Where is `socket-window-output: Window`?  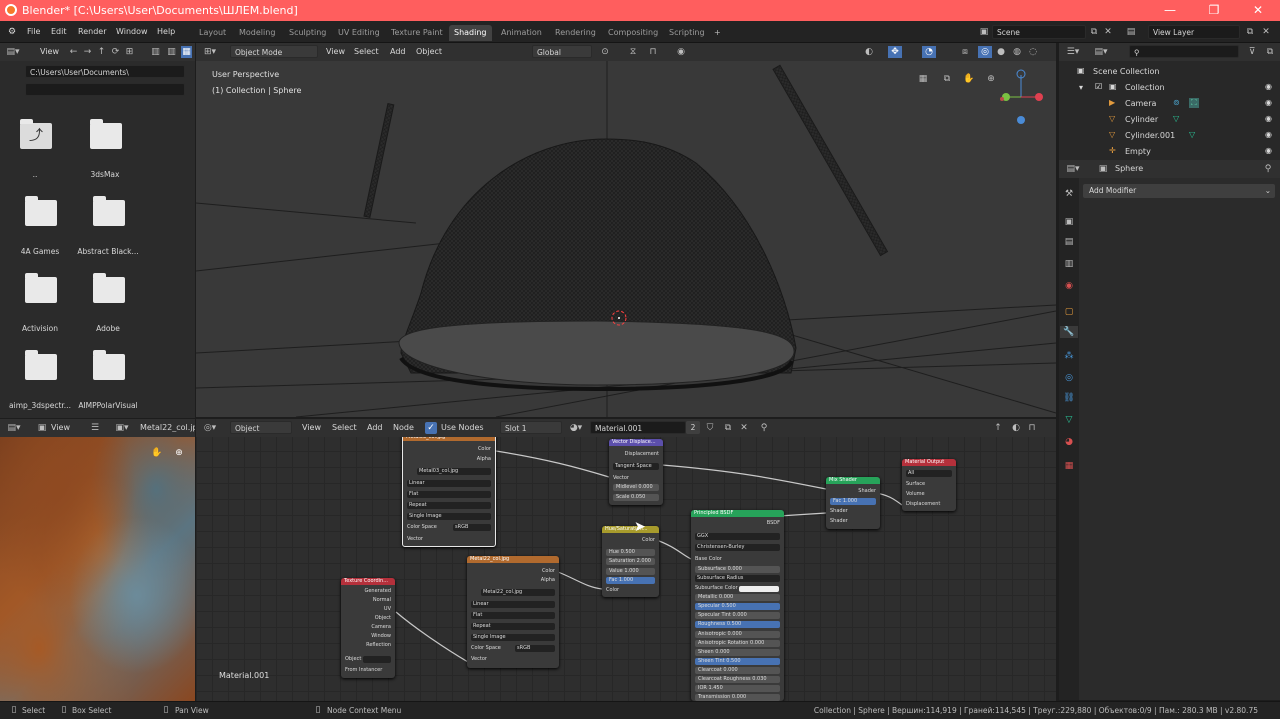
socket-window-output: Window is located at coordinates (368, 636).